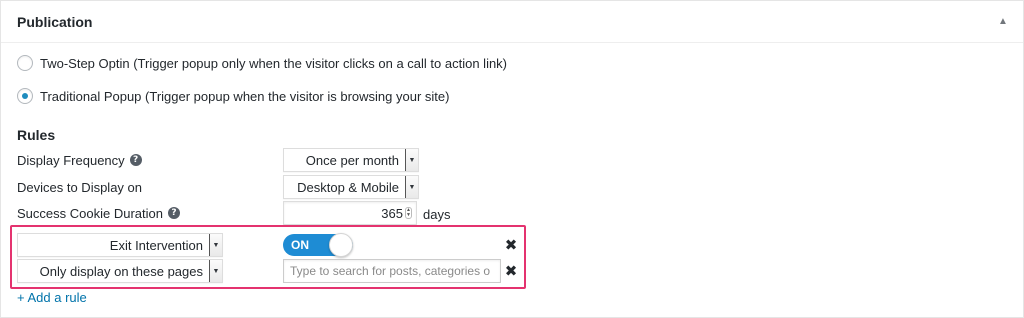 The height and width of the screenshot is (318, 1024). I want to click on cookie-duration-value: 365, so click(392, 213).